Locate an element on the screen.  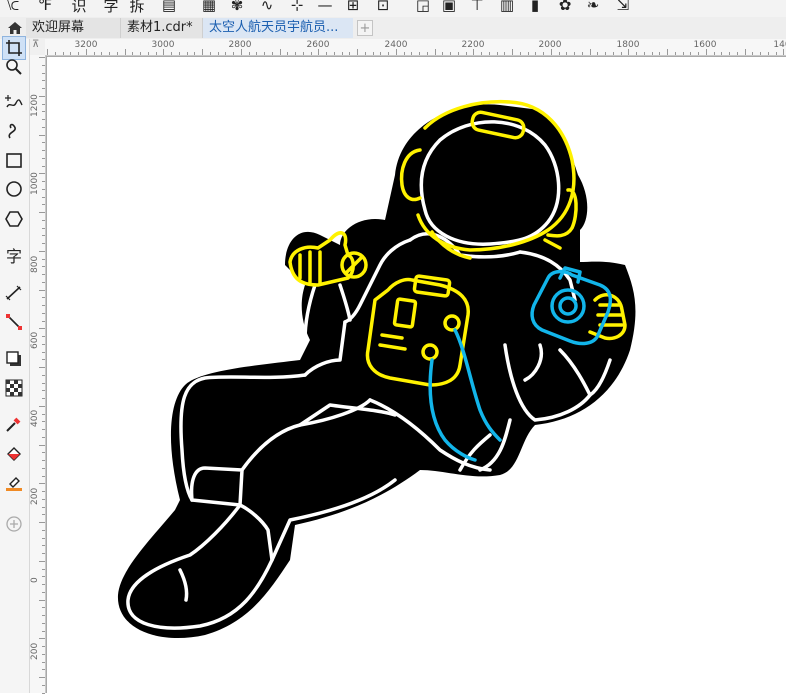
bezier-tool-icon is located at coordinates (14, 131).